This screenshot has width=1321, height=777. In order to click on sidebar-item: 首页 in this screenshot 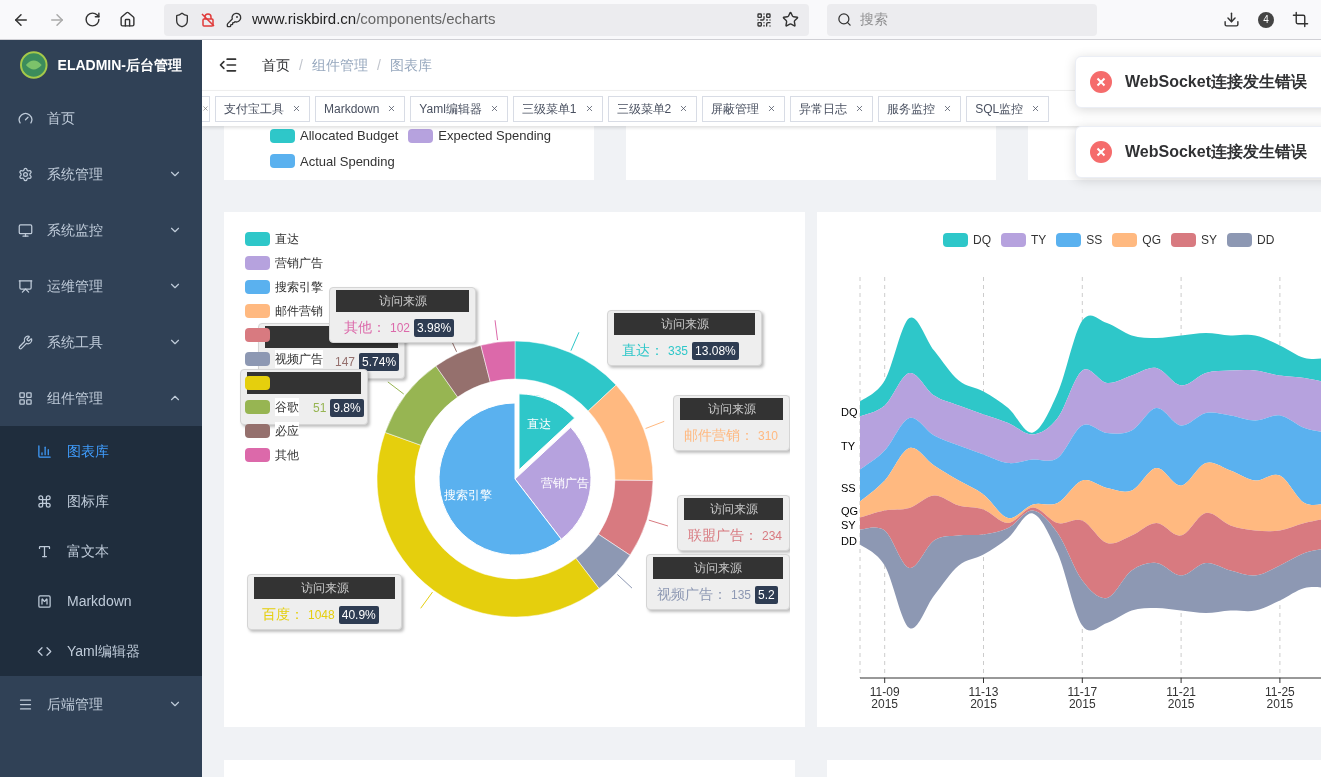, I will do `click(101, 118)`.